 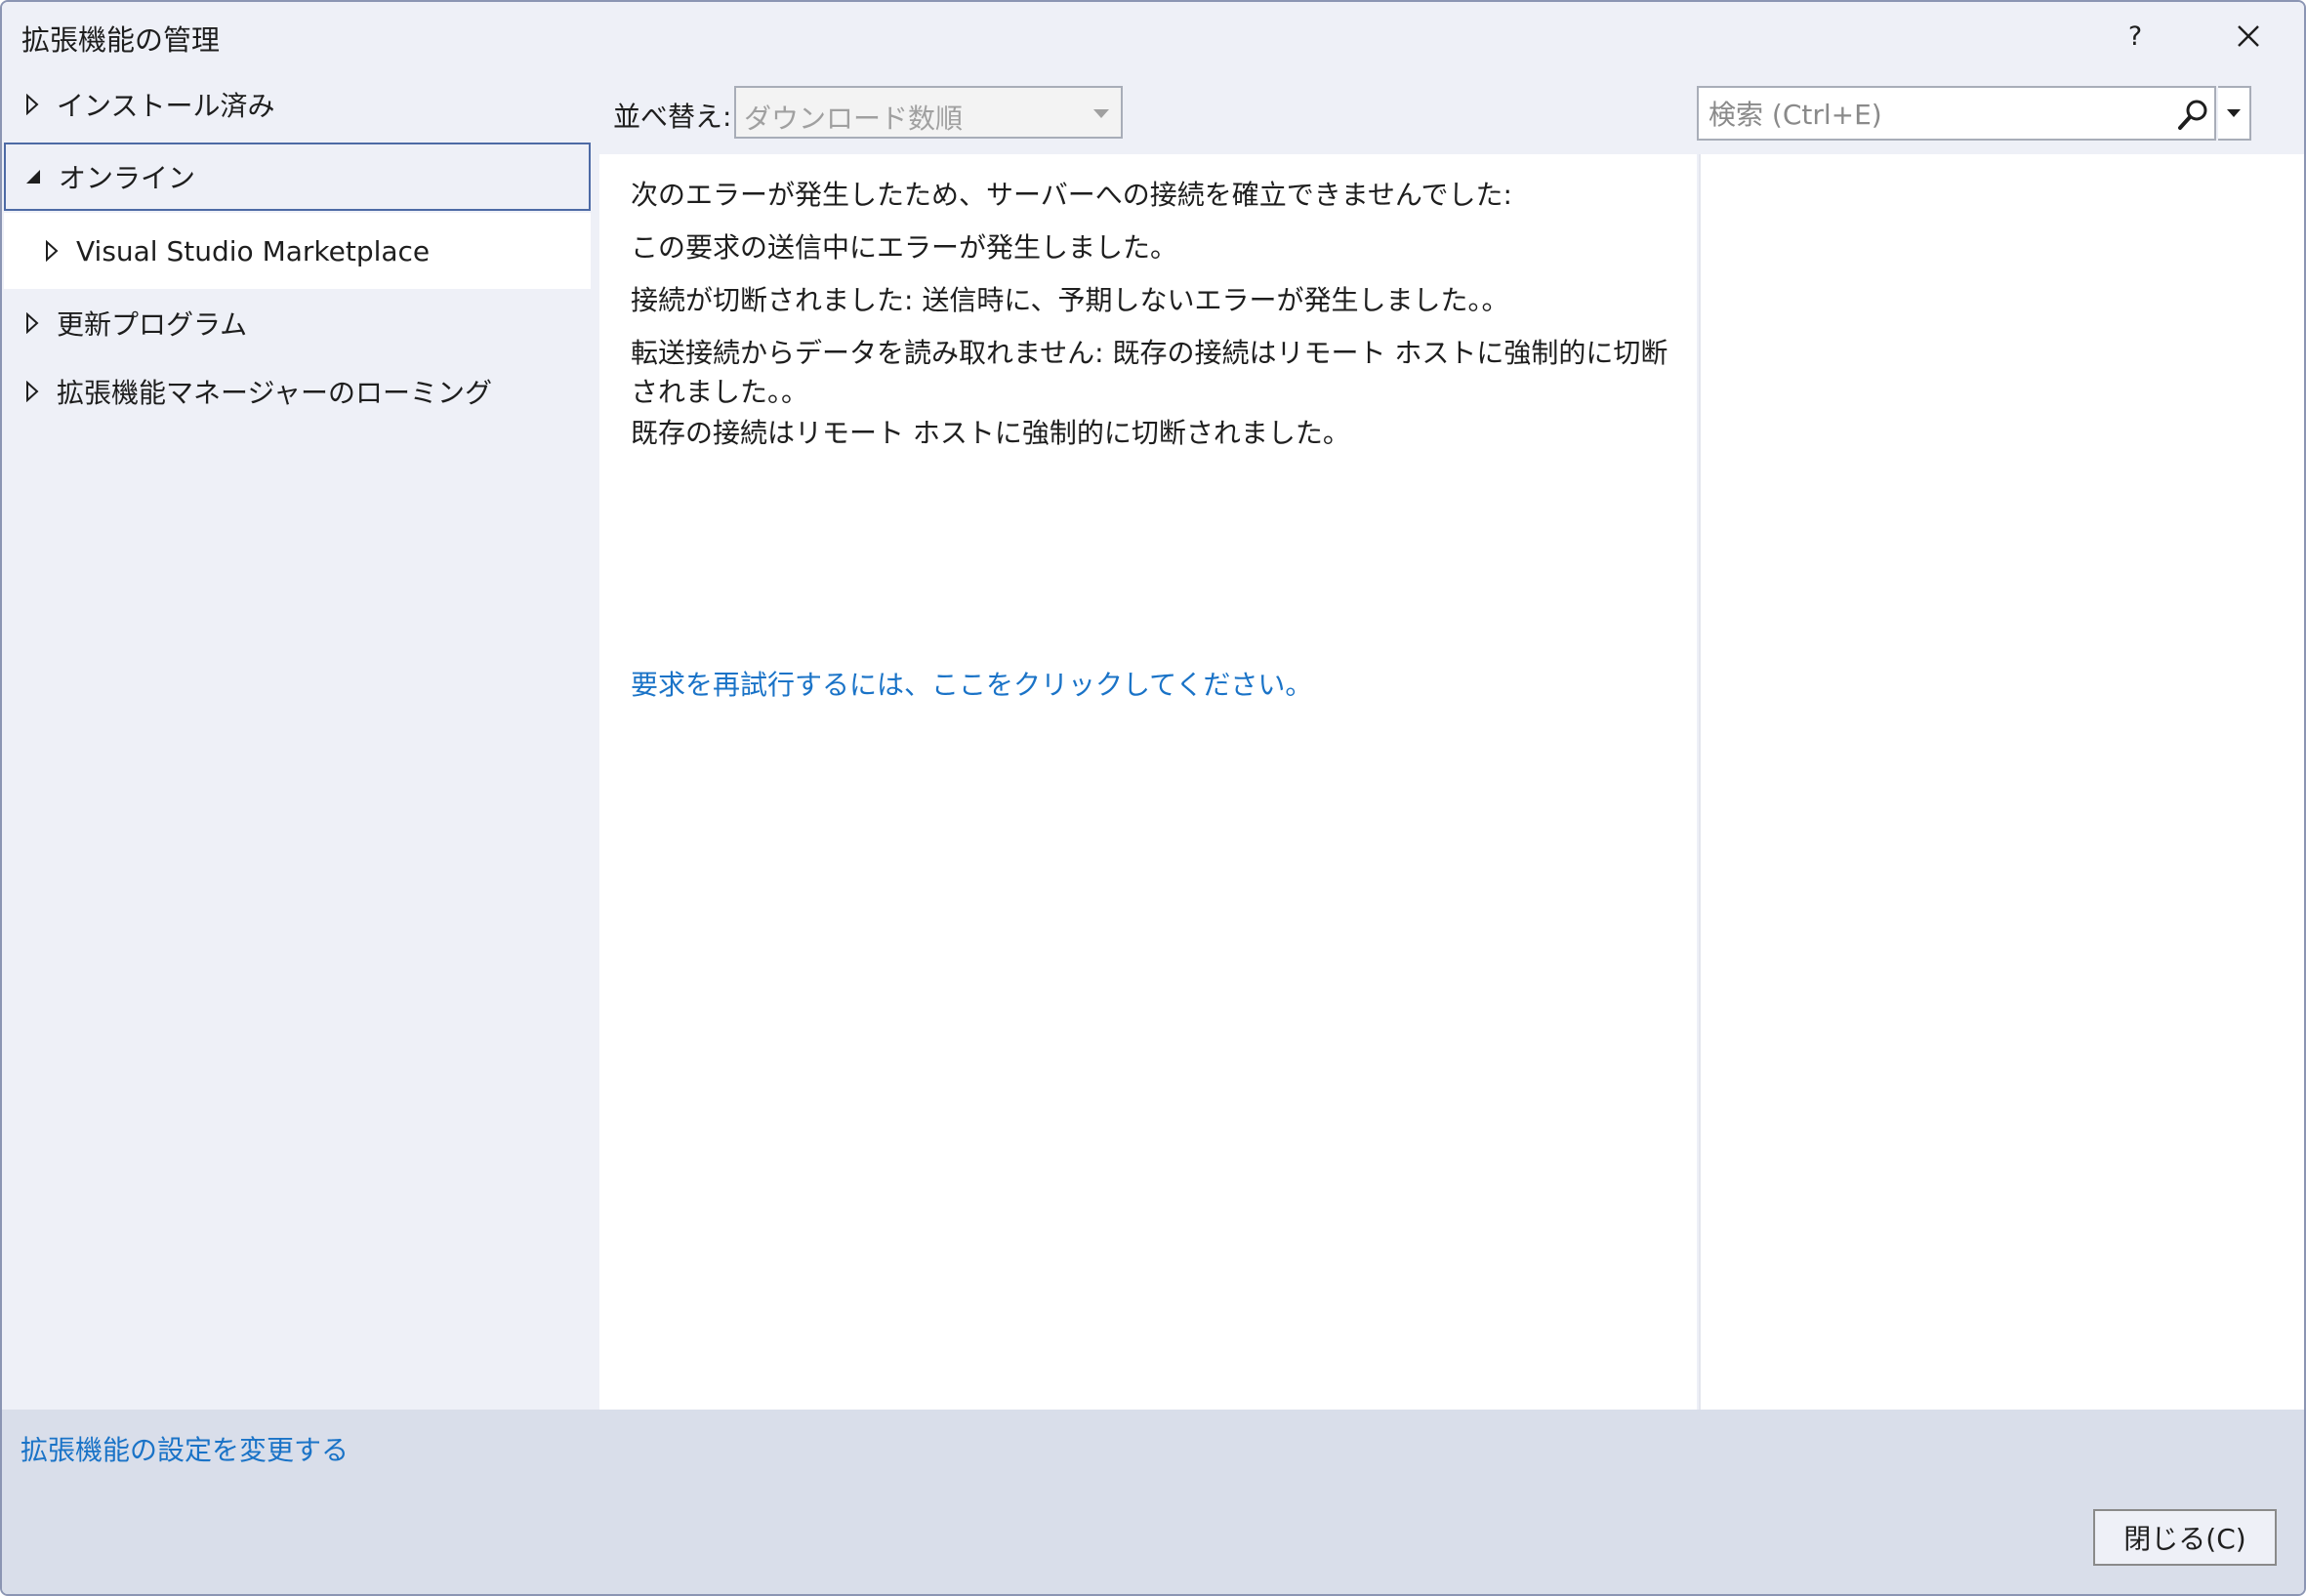 I want to click on error-message: 次のエラーが発生したため、サーバーへの接続を確立できませんでした:, so click(x=1071, y=195).